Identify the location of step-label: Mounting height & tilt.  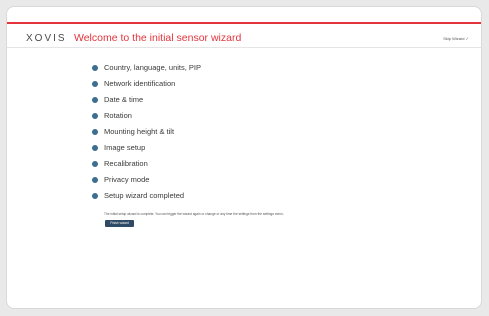
(139, 131).